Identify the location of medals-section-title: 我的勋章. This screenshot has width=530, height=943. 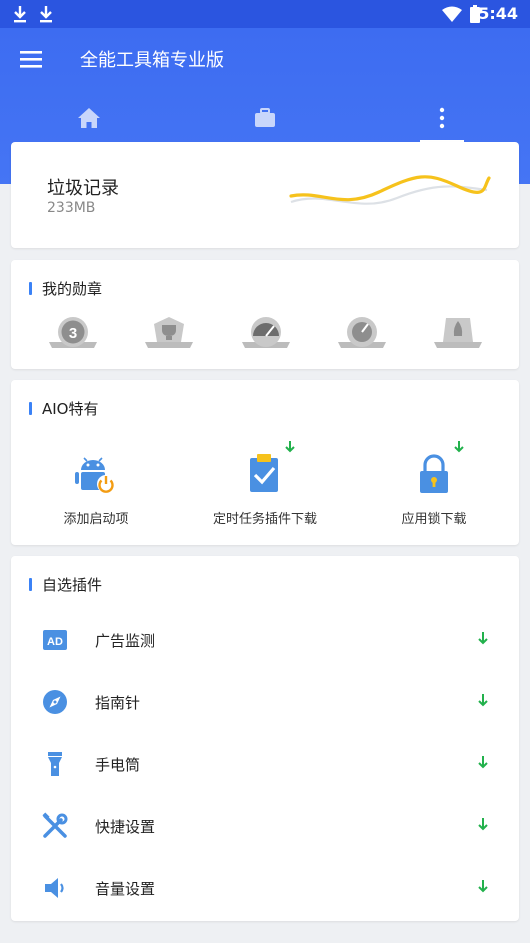
(65, 288).